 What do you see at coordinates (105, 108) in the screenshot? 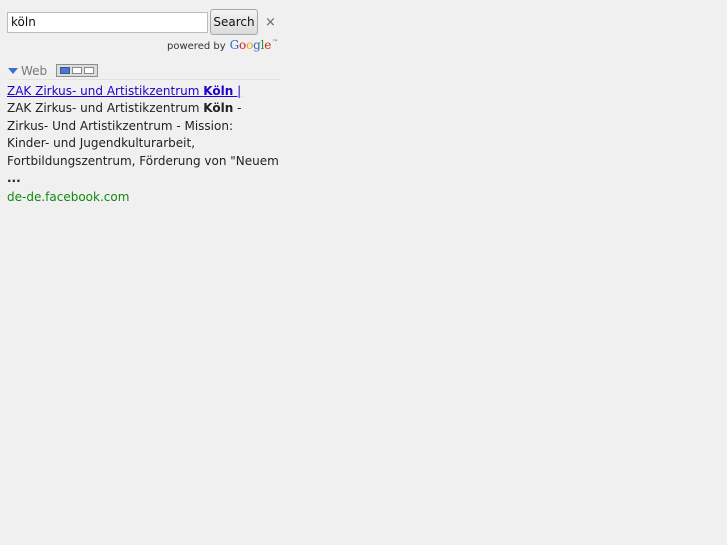
I see `snippet-text: ZAK Zirkus- und Artistikzentrum` at bounding box center [105, 108].